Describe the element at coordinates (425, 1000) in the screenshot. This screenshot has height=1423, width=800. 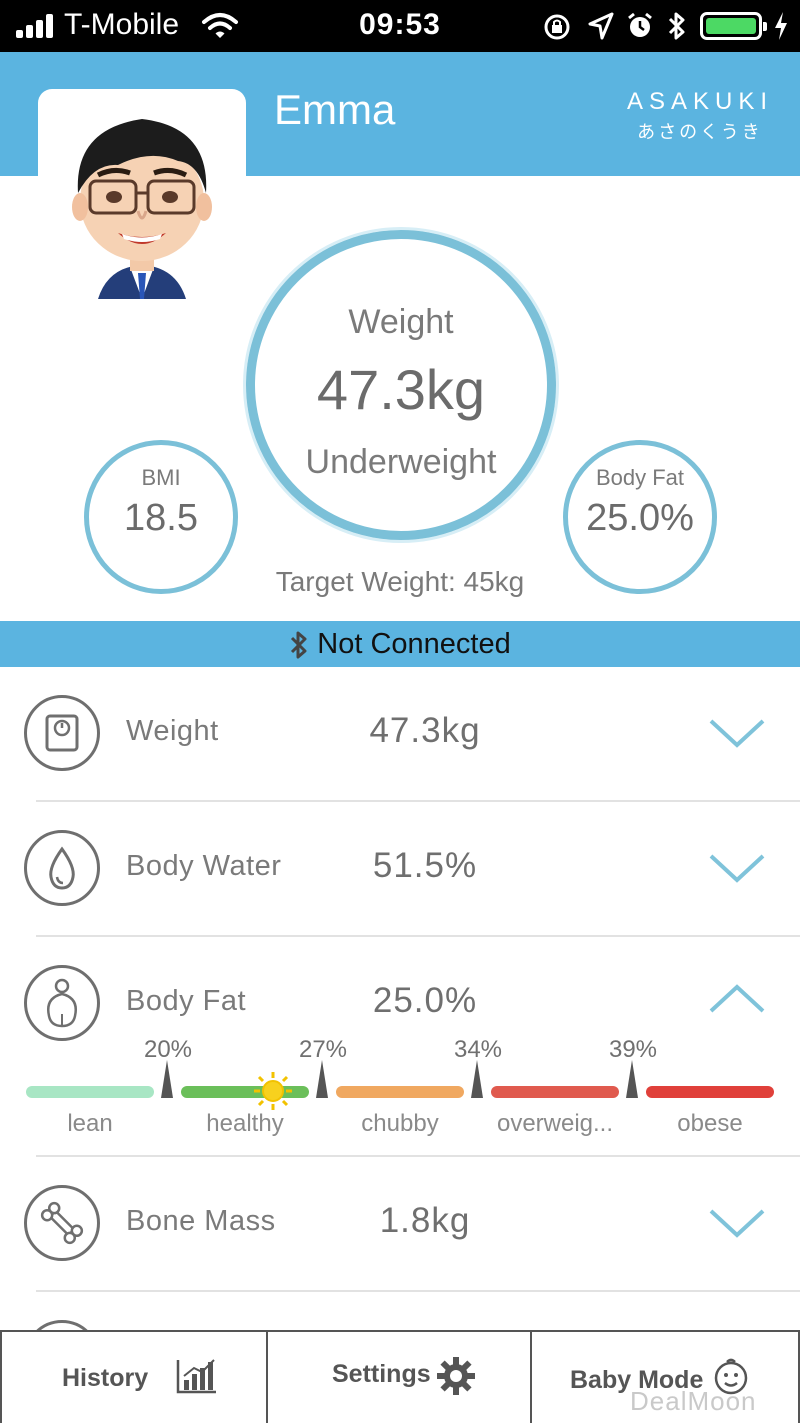
I see `metric-value: 25.0%` at that location.